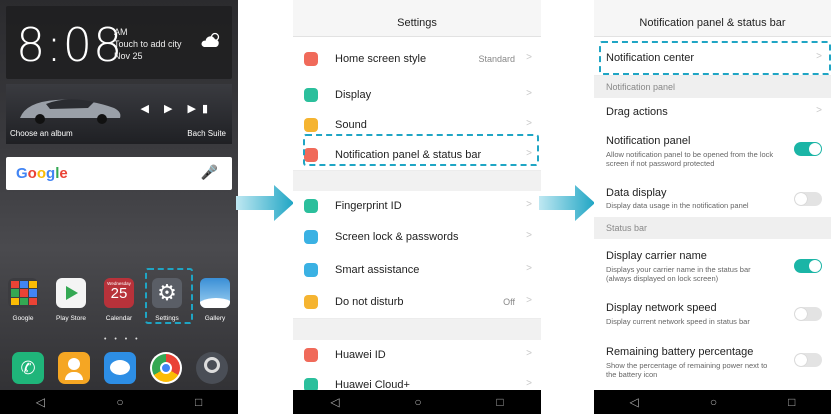 The image size is (831, 414). What do you see at coordinates (23, 318) in the screenshot?
I see `app-label: Google` at bounding box center [23, 318].